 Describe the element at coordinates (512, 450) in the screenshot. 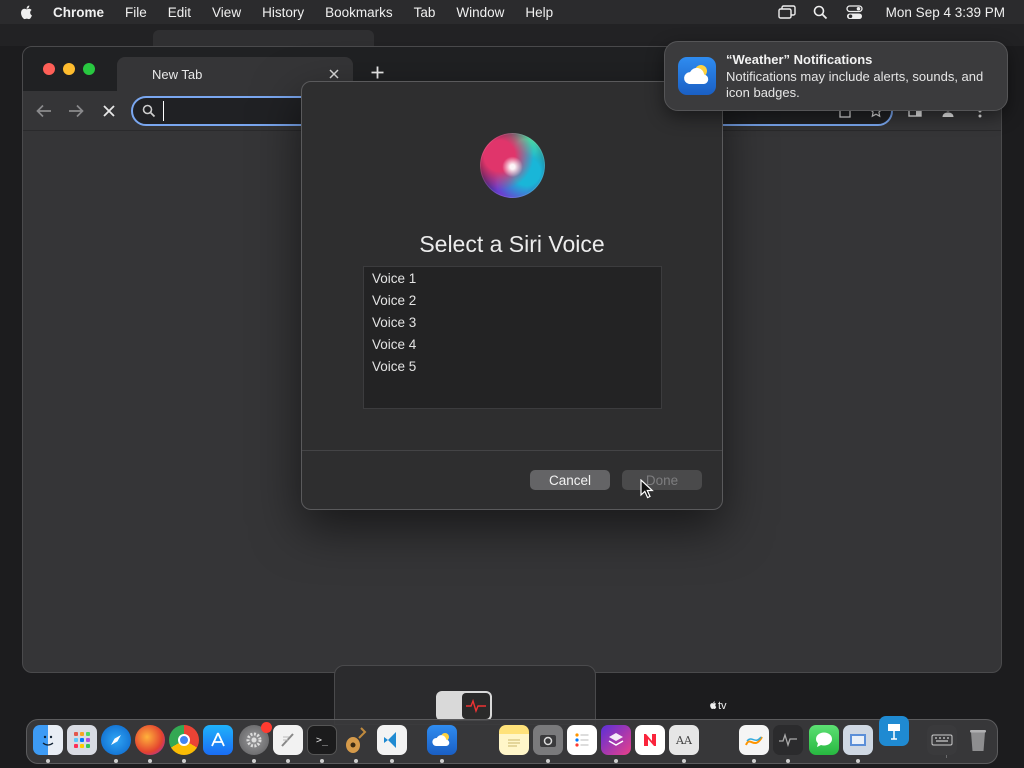

I see `dialog-divider` at that location.